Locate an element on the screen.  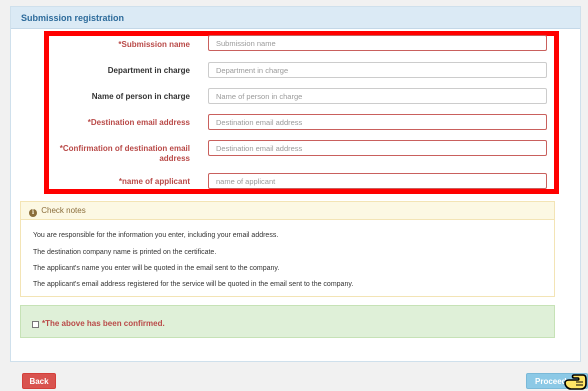
check-notes-title: Check notes is located at coordinates (63, 210).